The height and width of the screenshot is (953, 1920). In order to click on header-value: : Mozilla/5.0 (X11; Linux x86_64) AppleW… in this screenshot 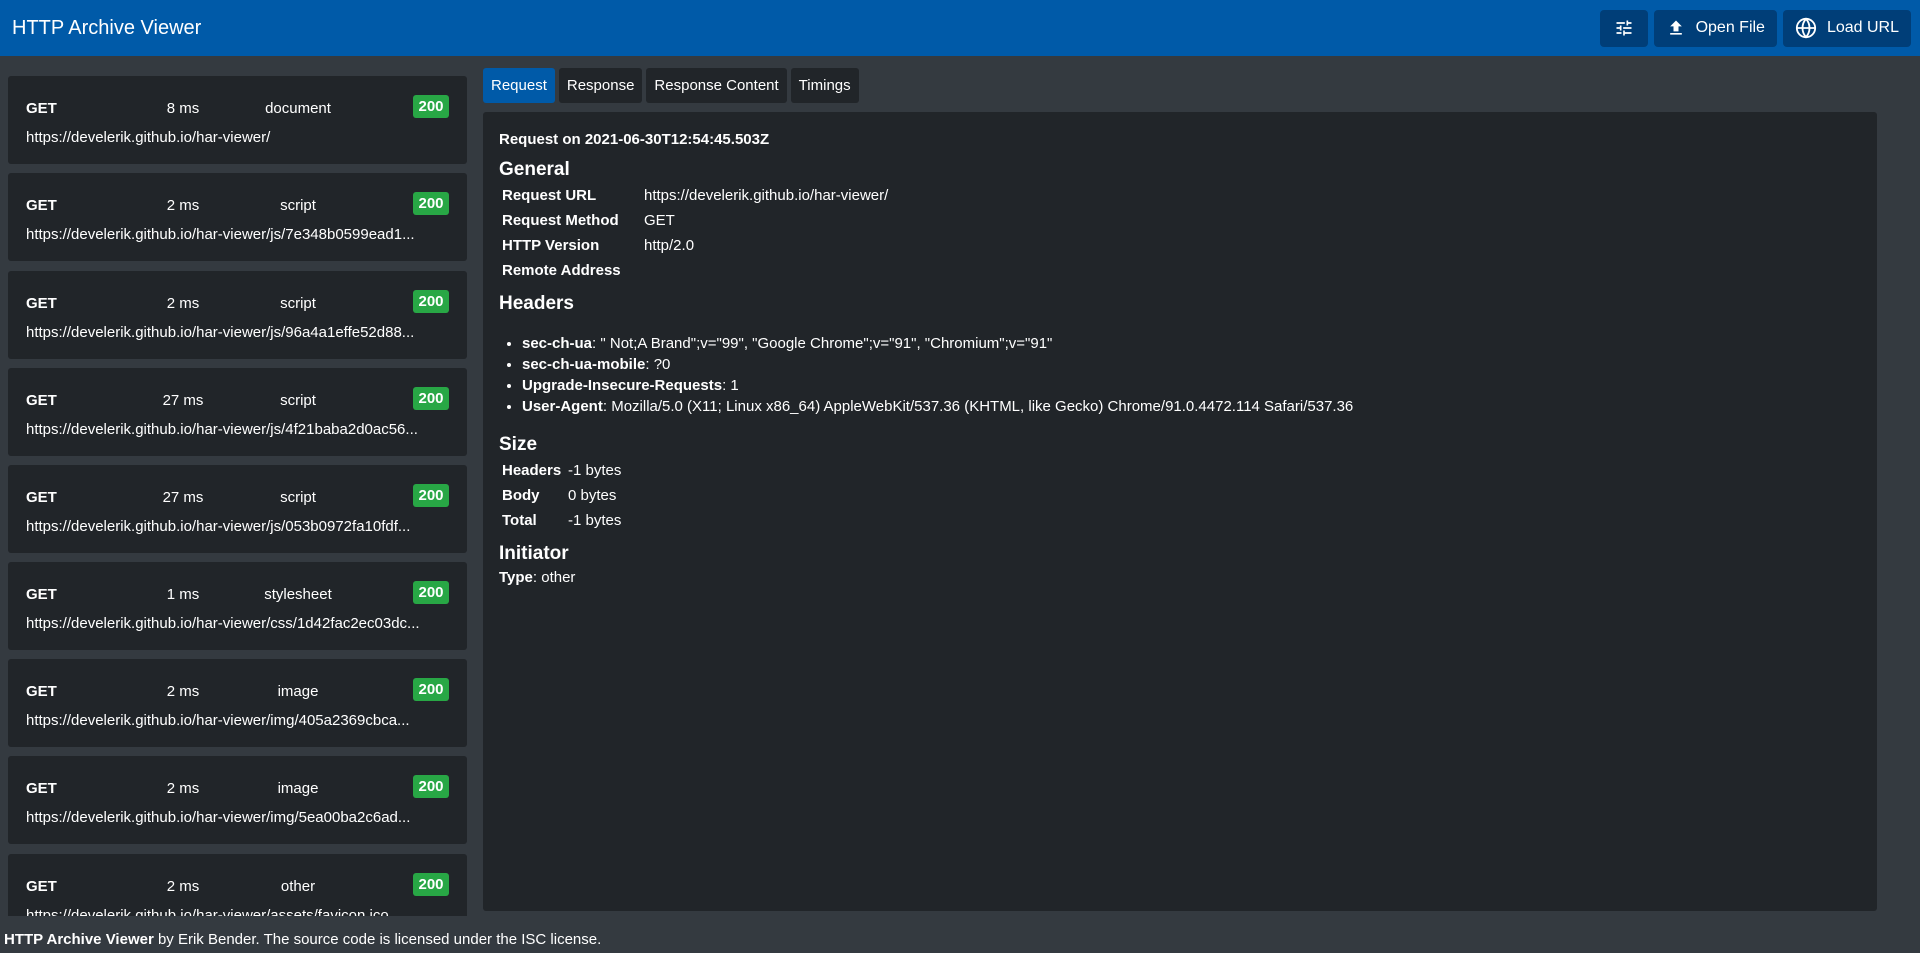, I will do `click(978, 406)`.